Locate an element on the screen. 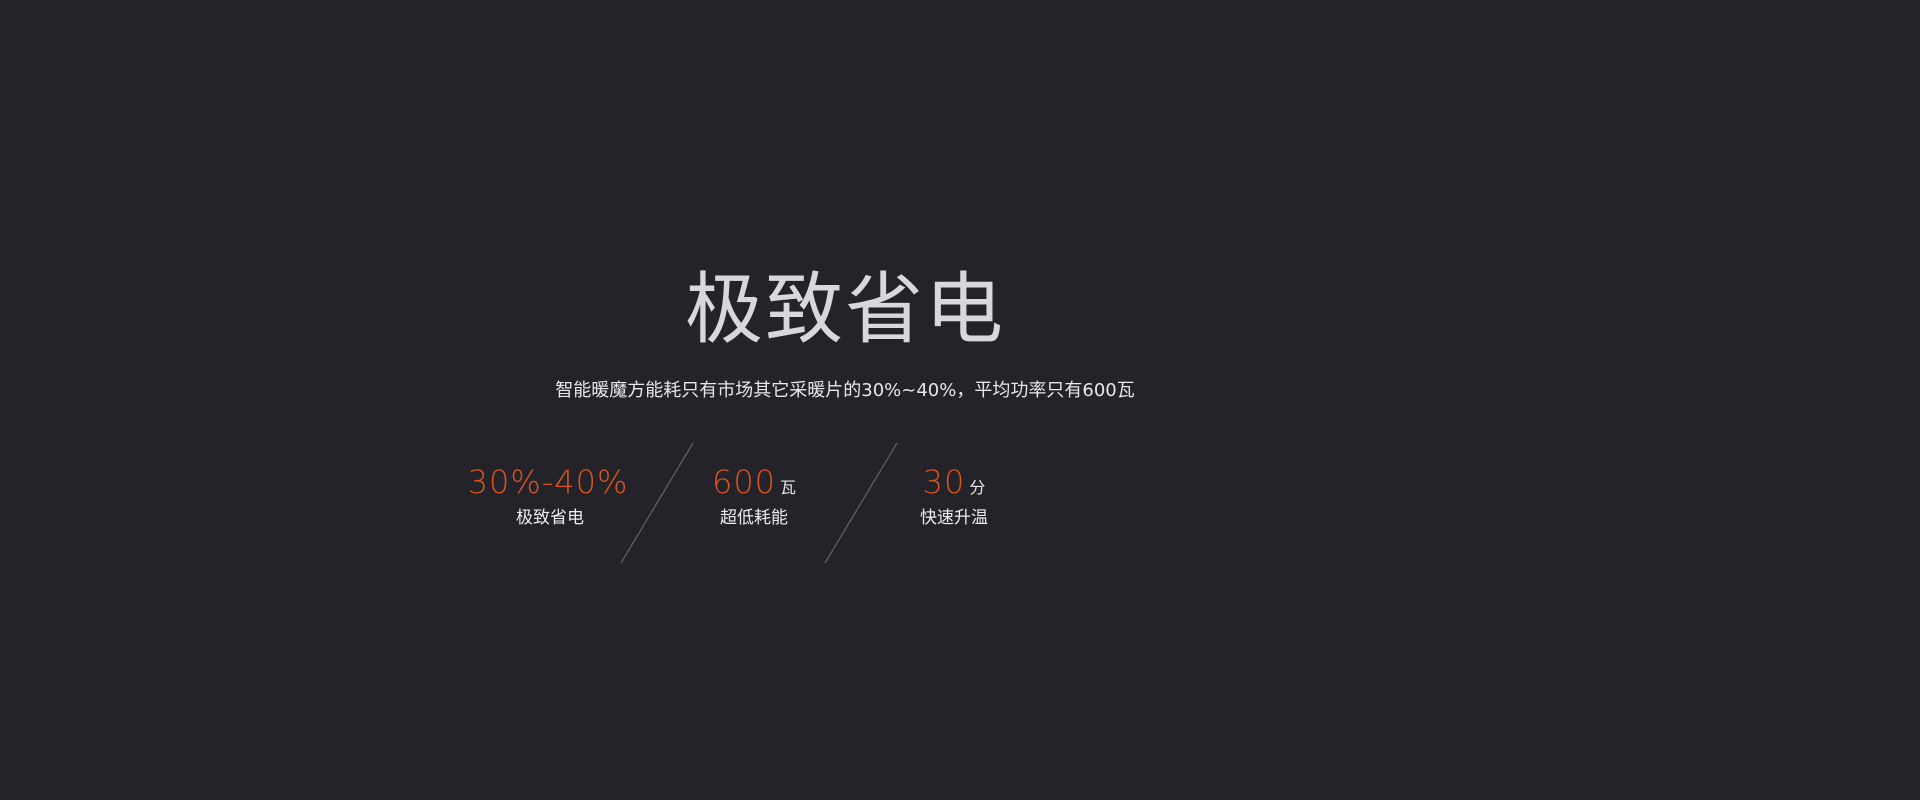 The image size is (1920, 800). stat-low-power: 600 瓦 超低耗能 is located at coordinates (754, 497).